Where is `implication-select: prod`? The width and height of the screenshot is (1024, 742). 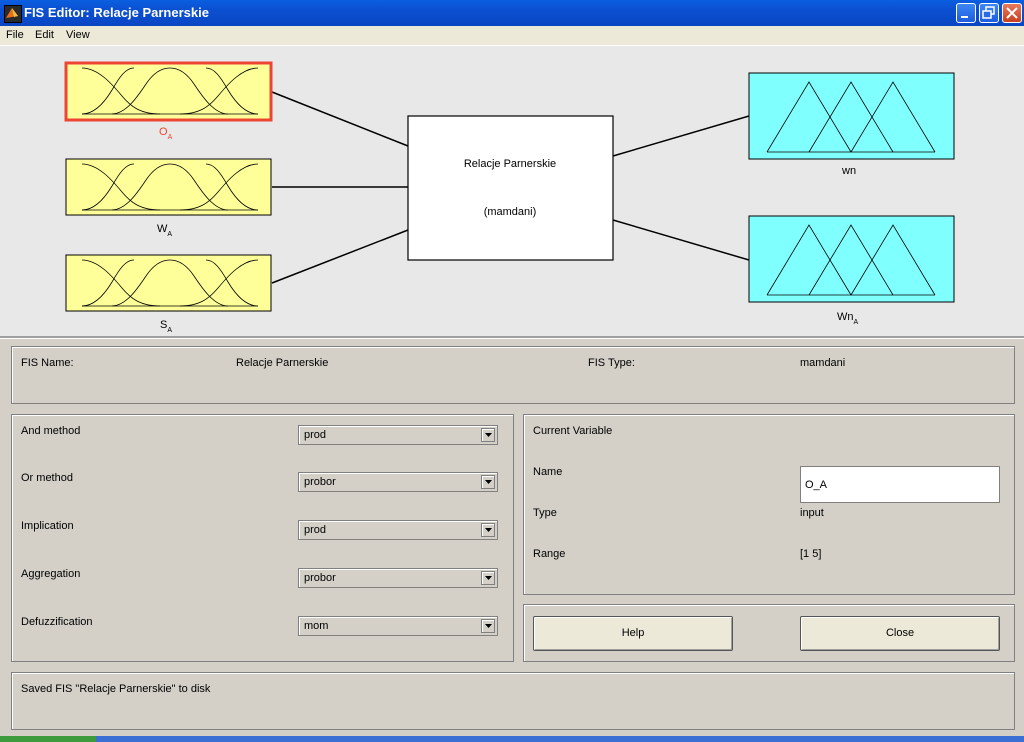
implication-select: prod is located at coordinates (398, 530).